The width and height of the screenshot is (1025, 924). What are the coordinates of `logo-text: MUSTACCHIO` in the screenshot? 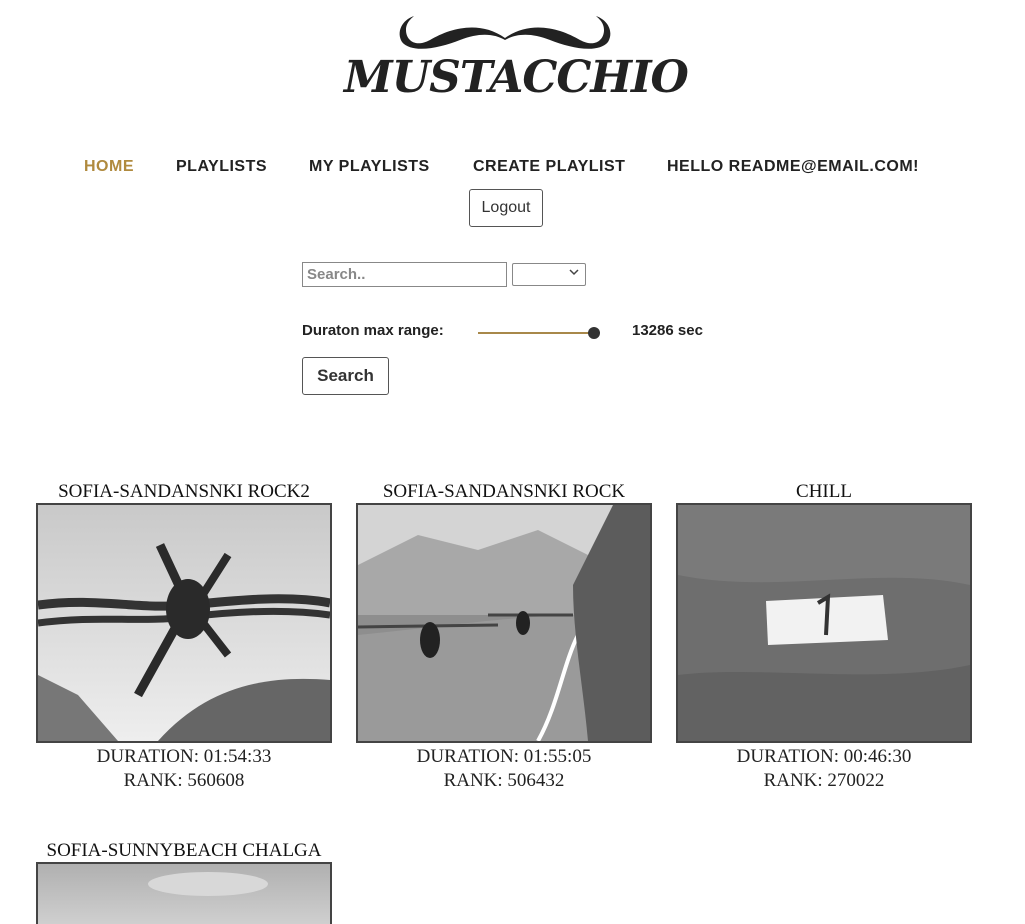 It's located at (516, 77).